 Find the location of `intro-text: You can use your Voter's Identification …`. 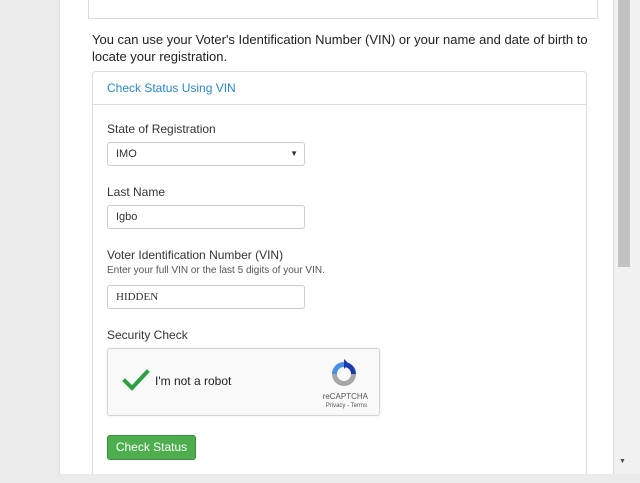

intro-text: You can use your Voter's Identification … is located at coordinates (340, 48).